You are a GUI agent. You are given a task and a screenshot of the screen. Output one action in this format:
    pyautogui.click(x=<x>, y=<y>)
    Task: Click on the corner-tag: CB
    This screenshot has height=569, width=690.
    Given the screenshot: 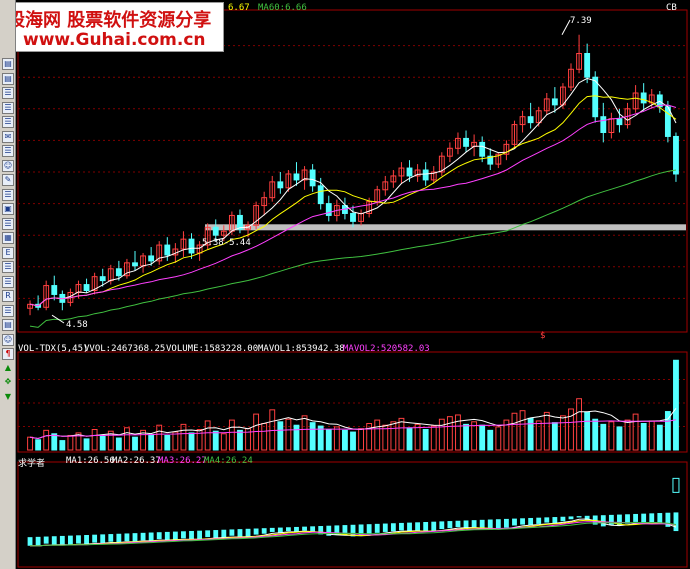 What is the action you would take?
    pyautogui.click(x=671, y=8)
    